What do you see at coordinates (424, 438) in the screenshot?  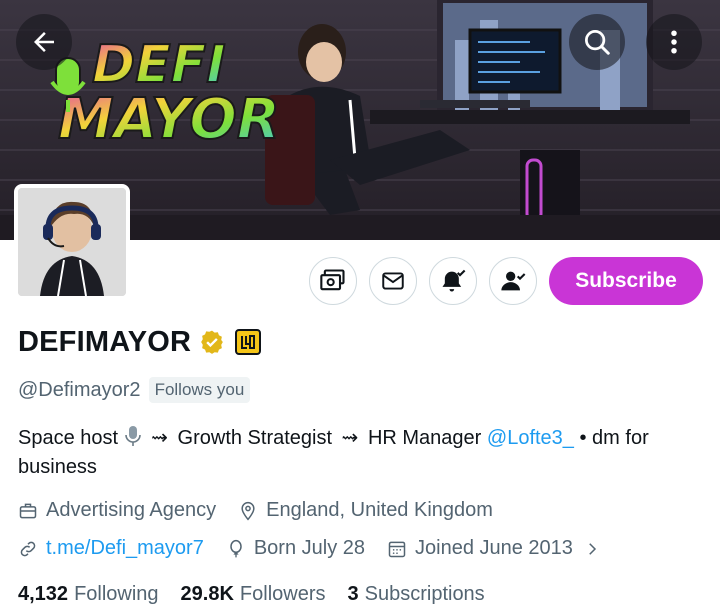 I see `bio-part-3: HR Manager` at bounding box center [424, 438].